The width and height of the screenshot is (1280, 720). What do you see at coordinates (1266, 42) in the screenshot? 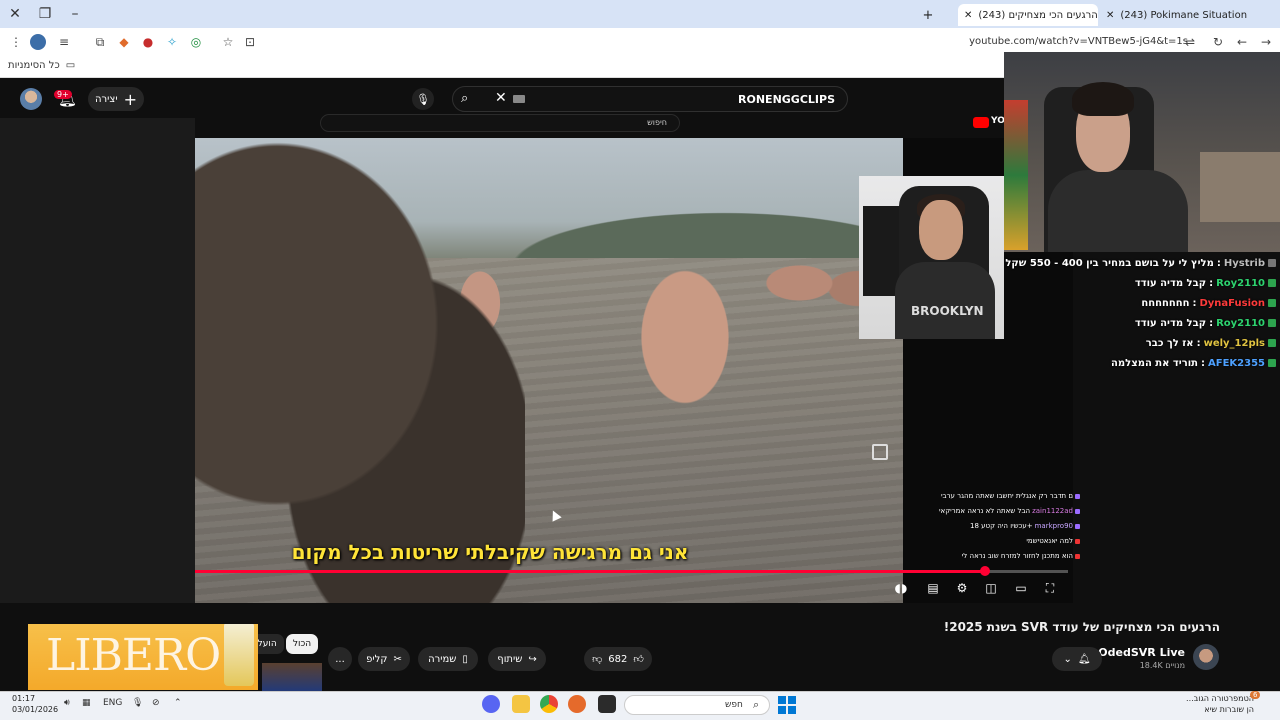
I see `back-icon: →` at bounding box center [1266, 42].